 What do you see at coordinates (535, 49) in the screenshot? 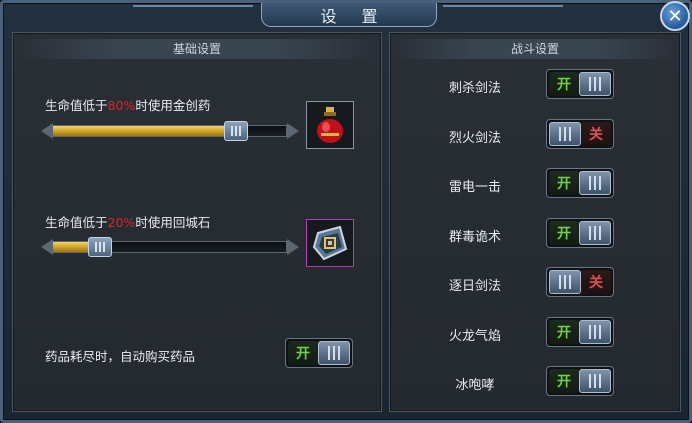
I see `battle-settings-header: 战斗设置` at bounding box center [535, 49].